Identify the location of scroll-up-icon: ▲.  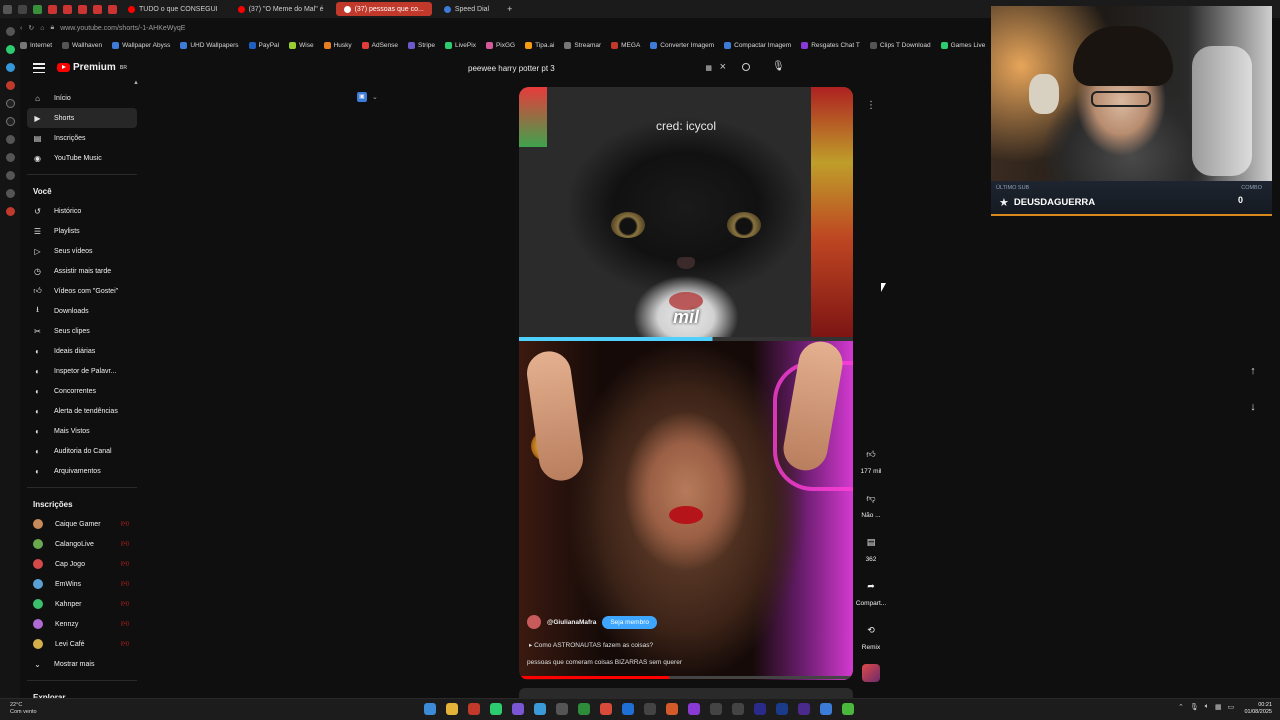
(136, 83).